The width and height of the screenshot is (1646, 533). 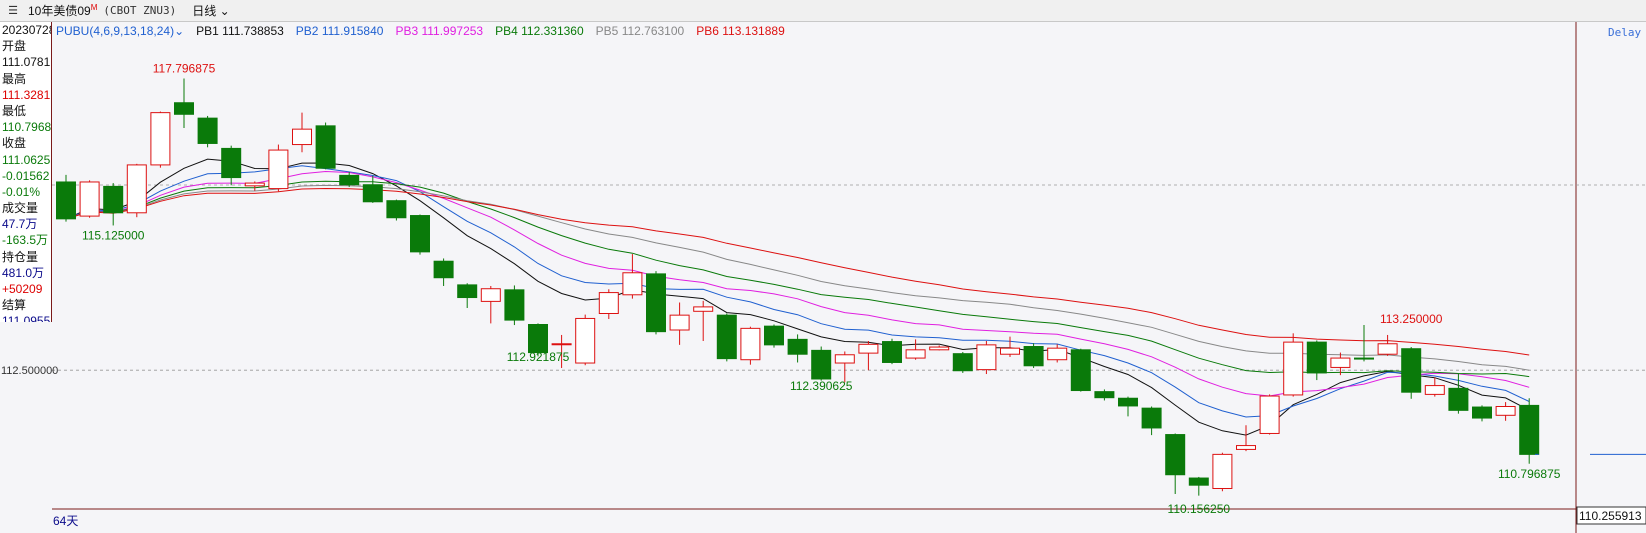 I want to click on legend-item-pb6: PB6 113.131889, so click(x=740, y=31).